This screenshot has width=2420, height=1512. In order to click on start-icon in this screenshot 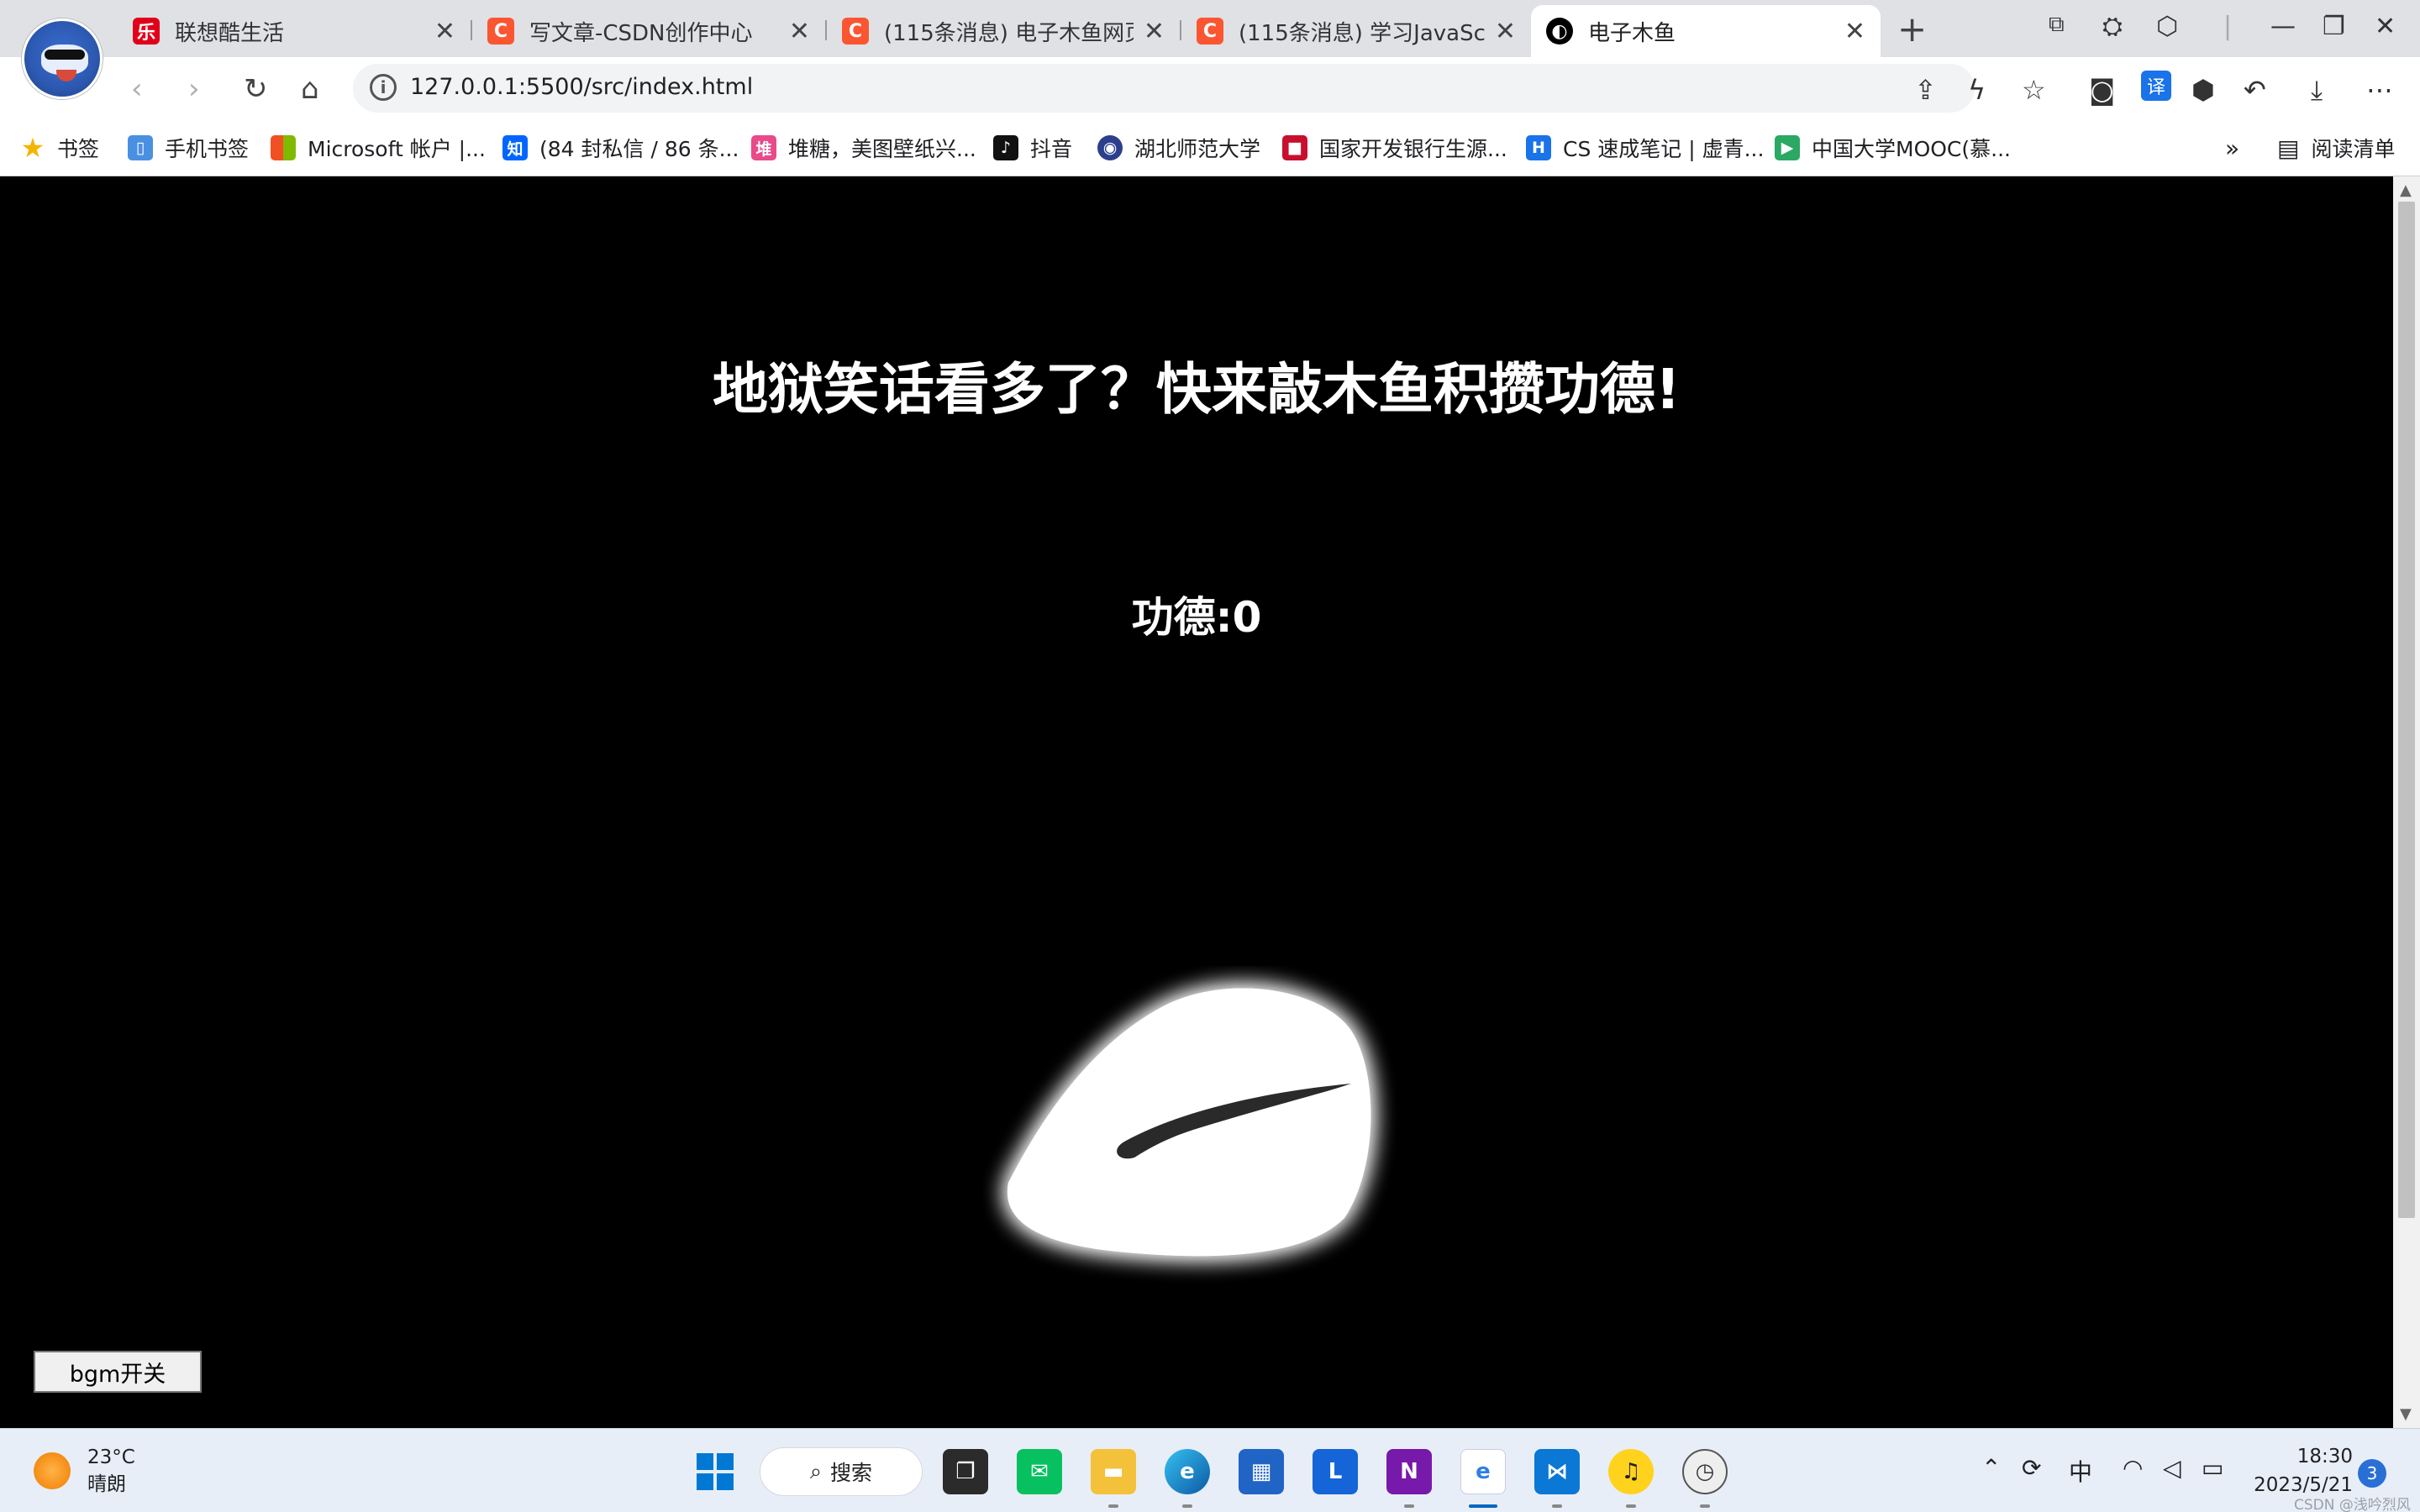, I will do `click(715, 1471)`.